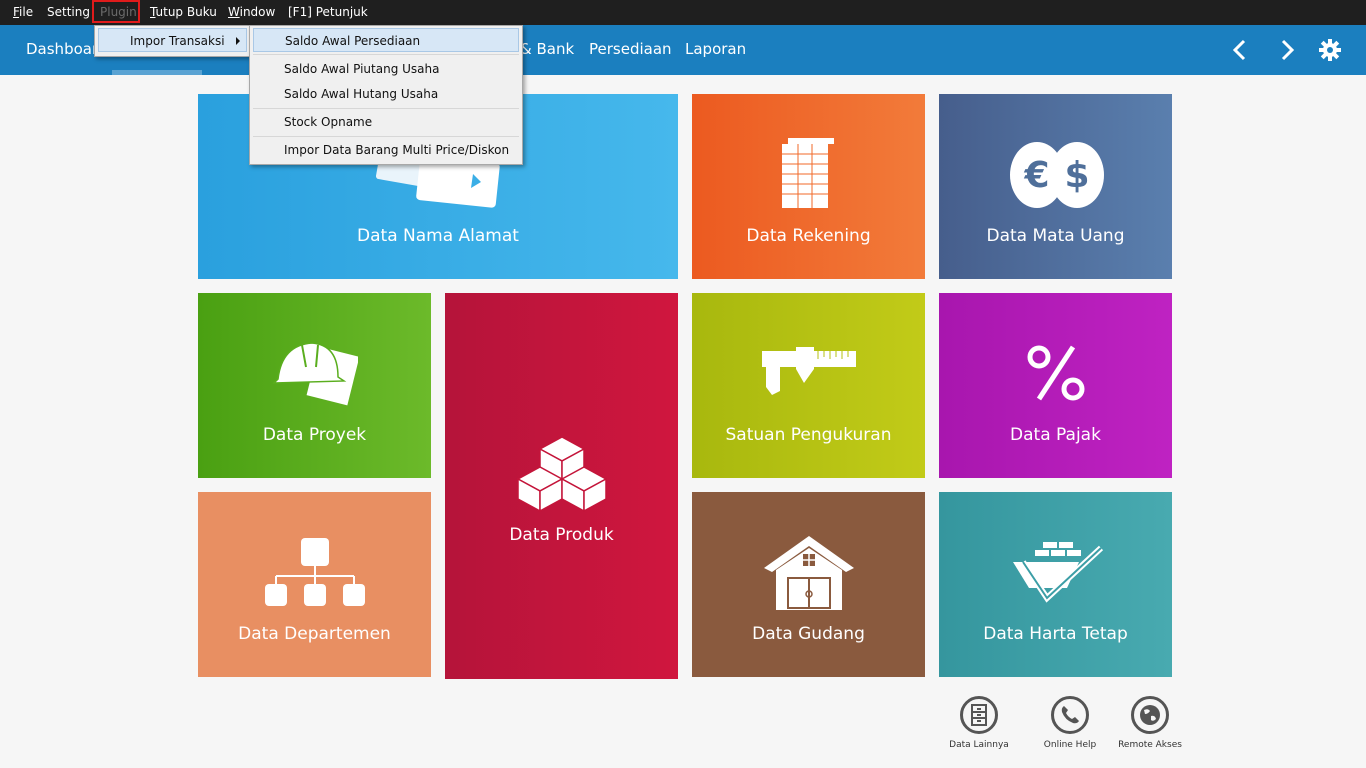 Image resolution: width=1366 pixels, height=768 pixels. I want to click on menu-item-saldo-awal-piutang-usaha: Saldo Awal Piutang Usaha, so click(386, 69).